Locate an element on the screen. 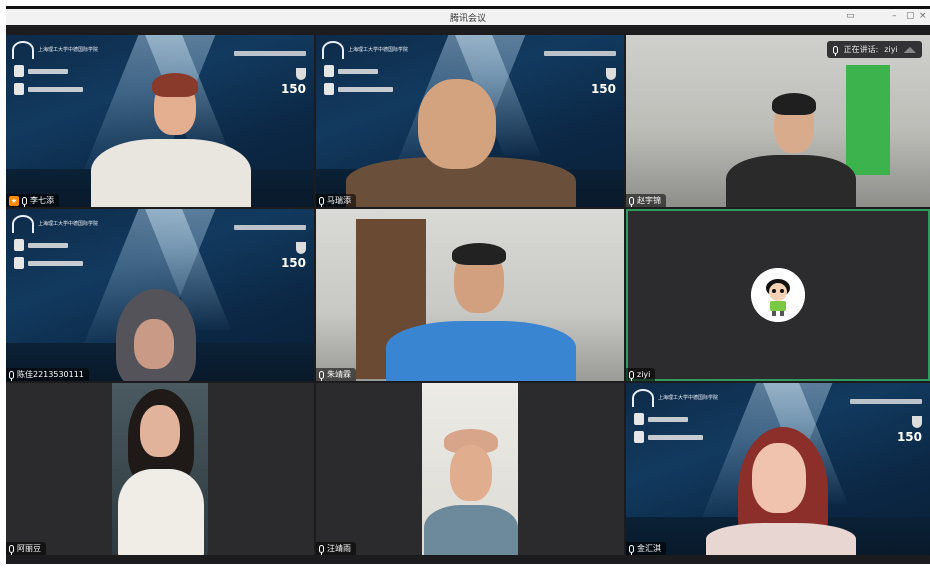 Image resolution: width=930 pixels, height=570 pixels. speaking-label: 正在讲话: is located at coordinates (861, 49).